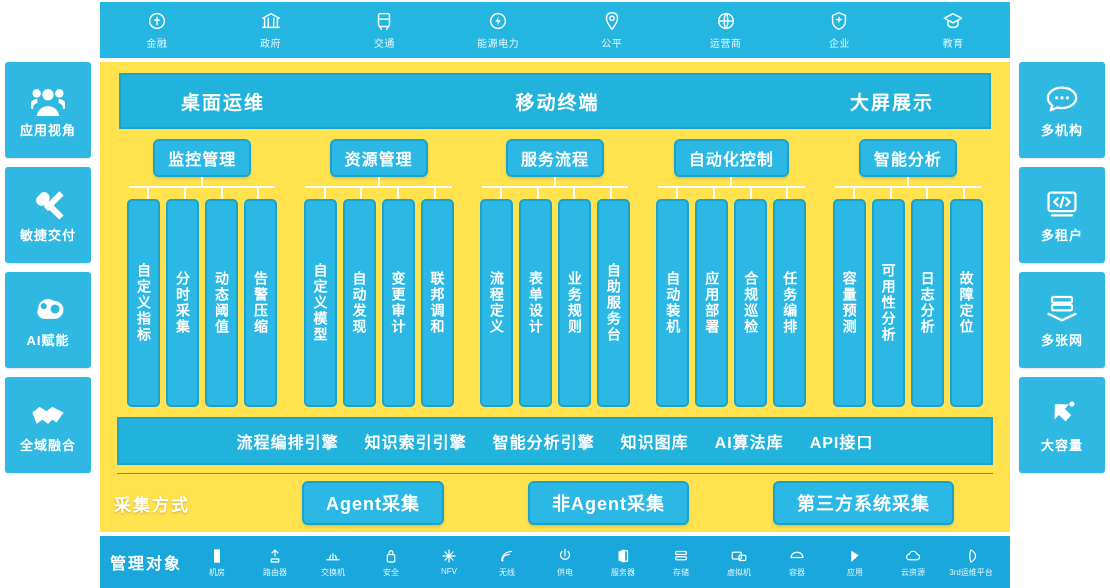 This screenshot has height=588, width=1110. Describe the element at coordinates (391, 572) in the screenshot. I see `managed-object-label: 安全` at that location.